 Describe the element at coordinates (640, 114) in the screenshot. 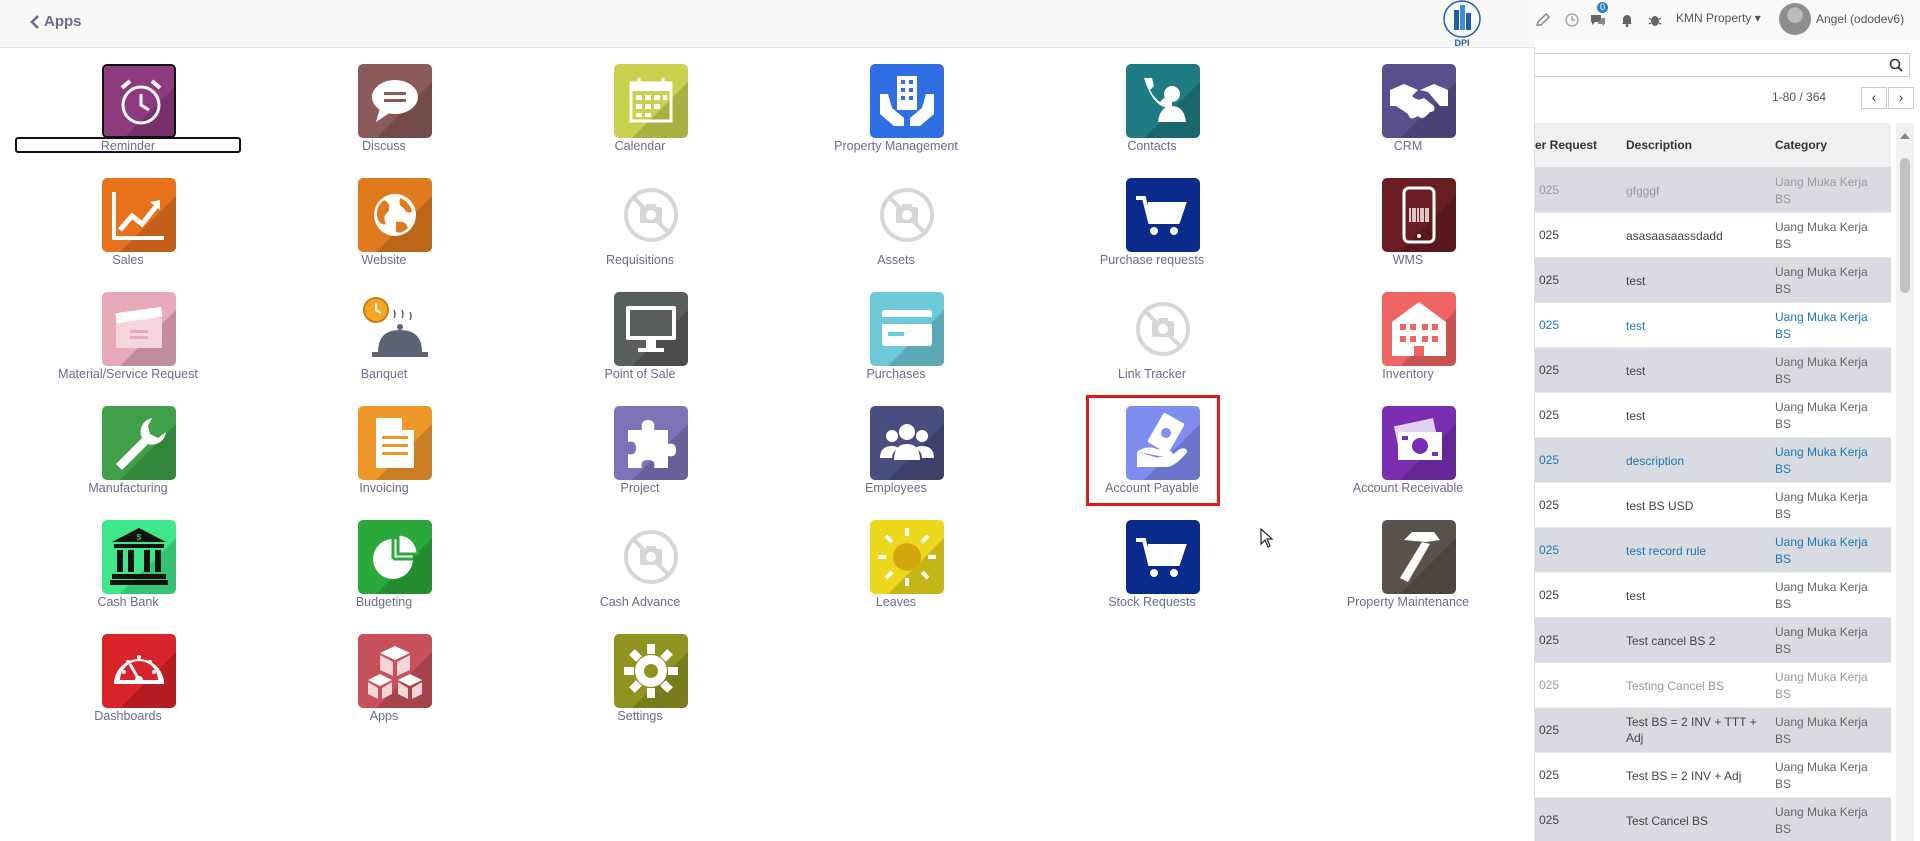

I see `app-calendar: Calendar` at that location.